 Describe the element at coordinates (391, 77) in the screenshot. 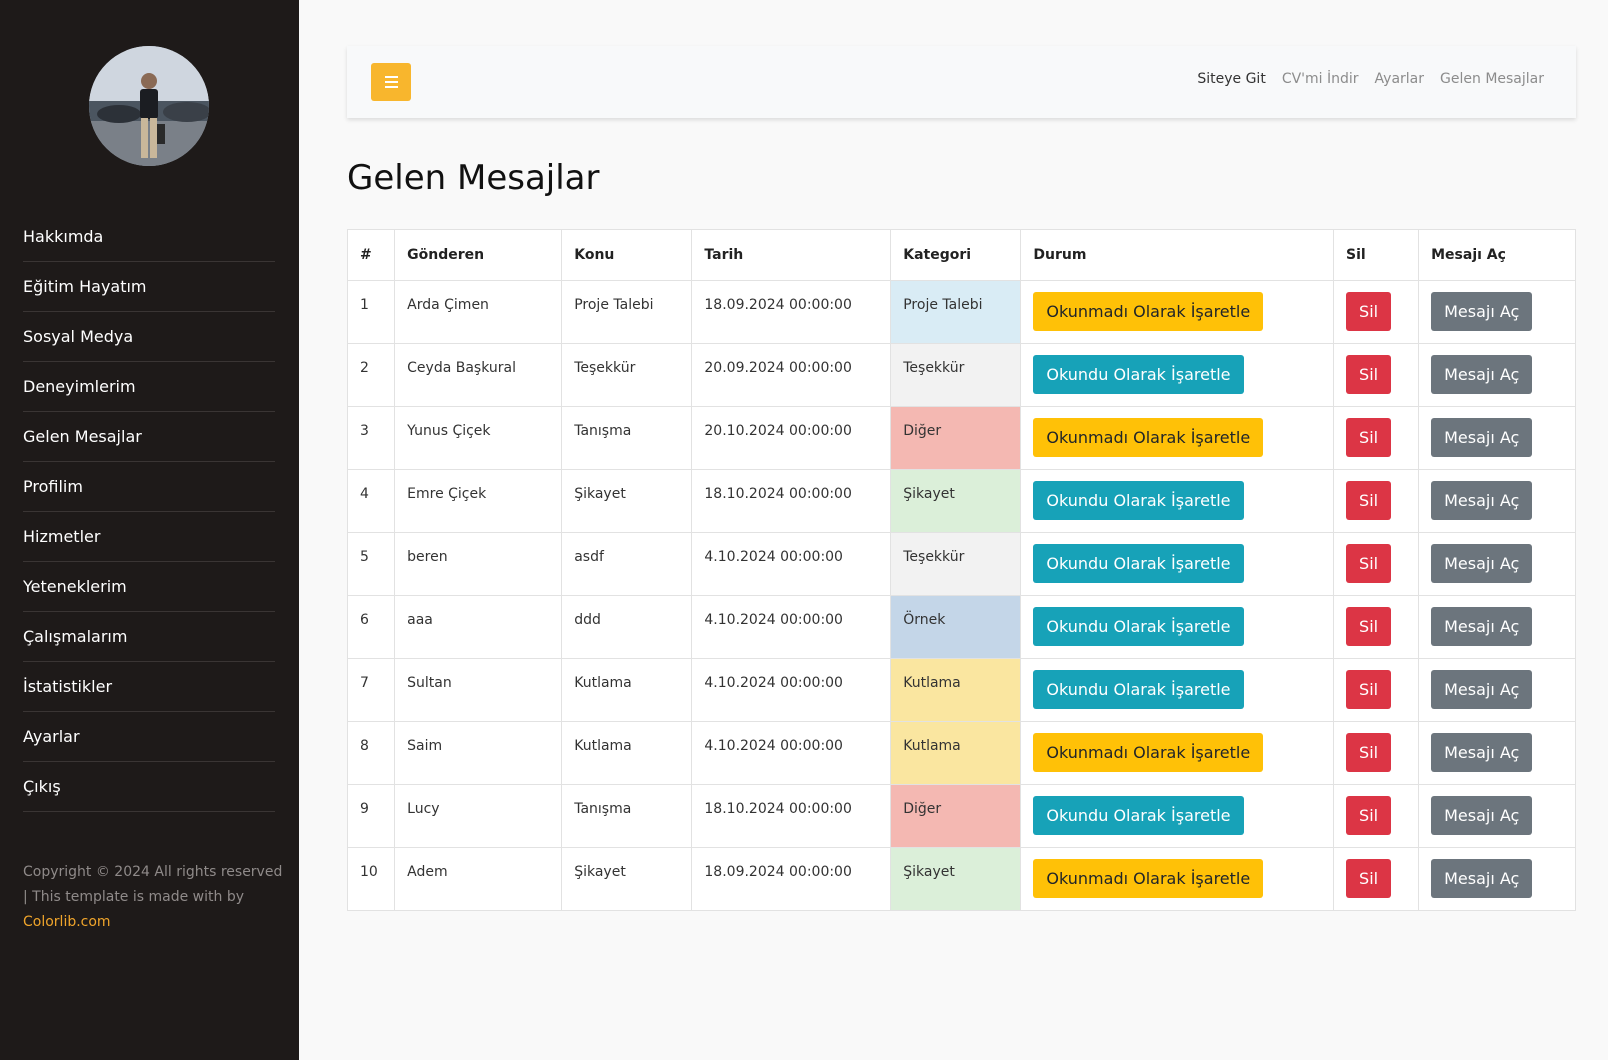

I see `hamburger-icon` at that location.